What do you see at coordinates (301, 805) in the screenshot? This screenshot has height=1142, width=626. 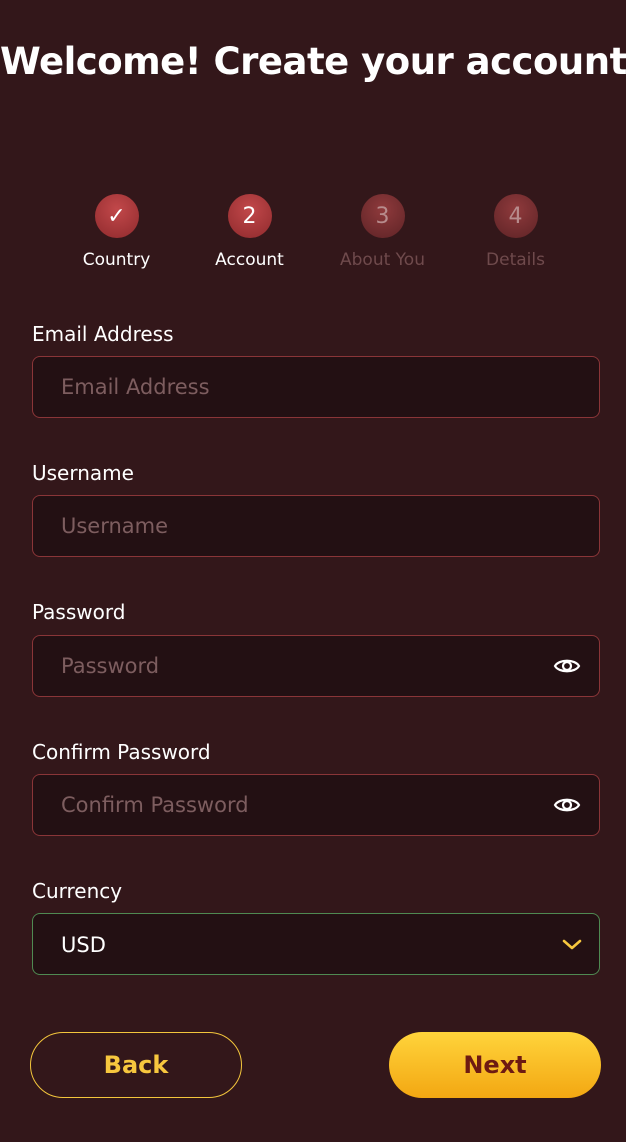 I see `confirm-password-field` at bounding box center [301, 805].